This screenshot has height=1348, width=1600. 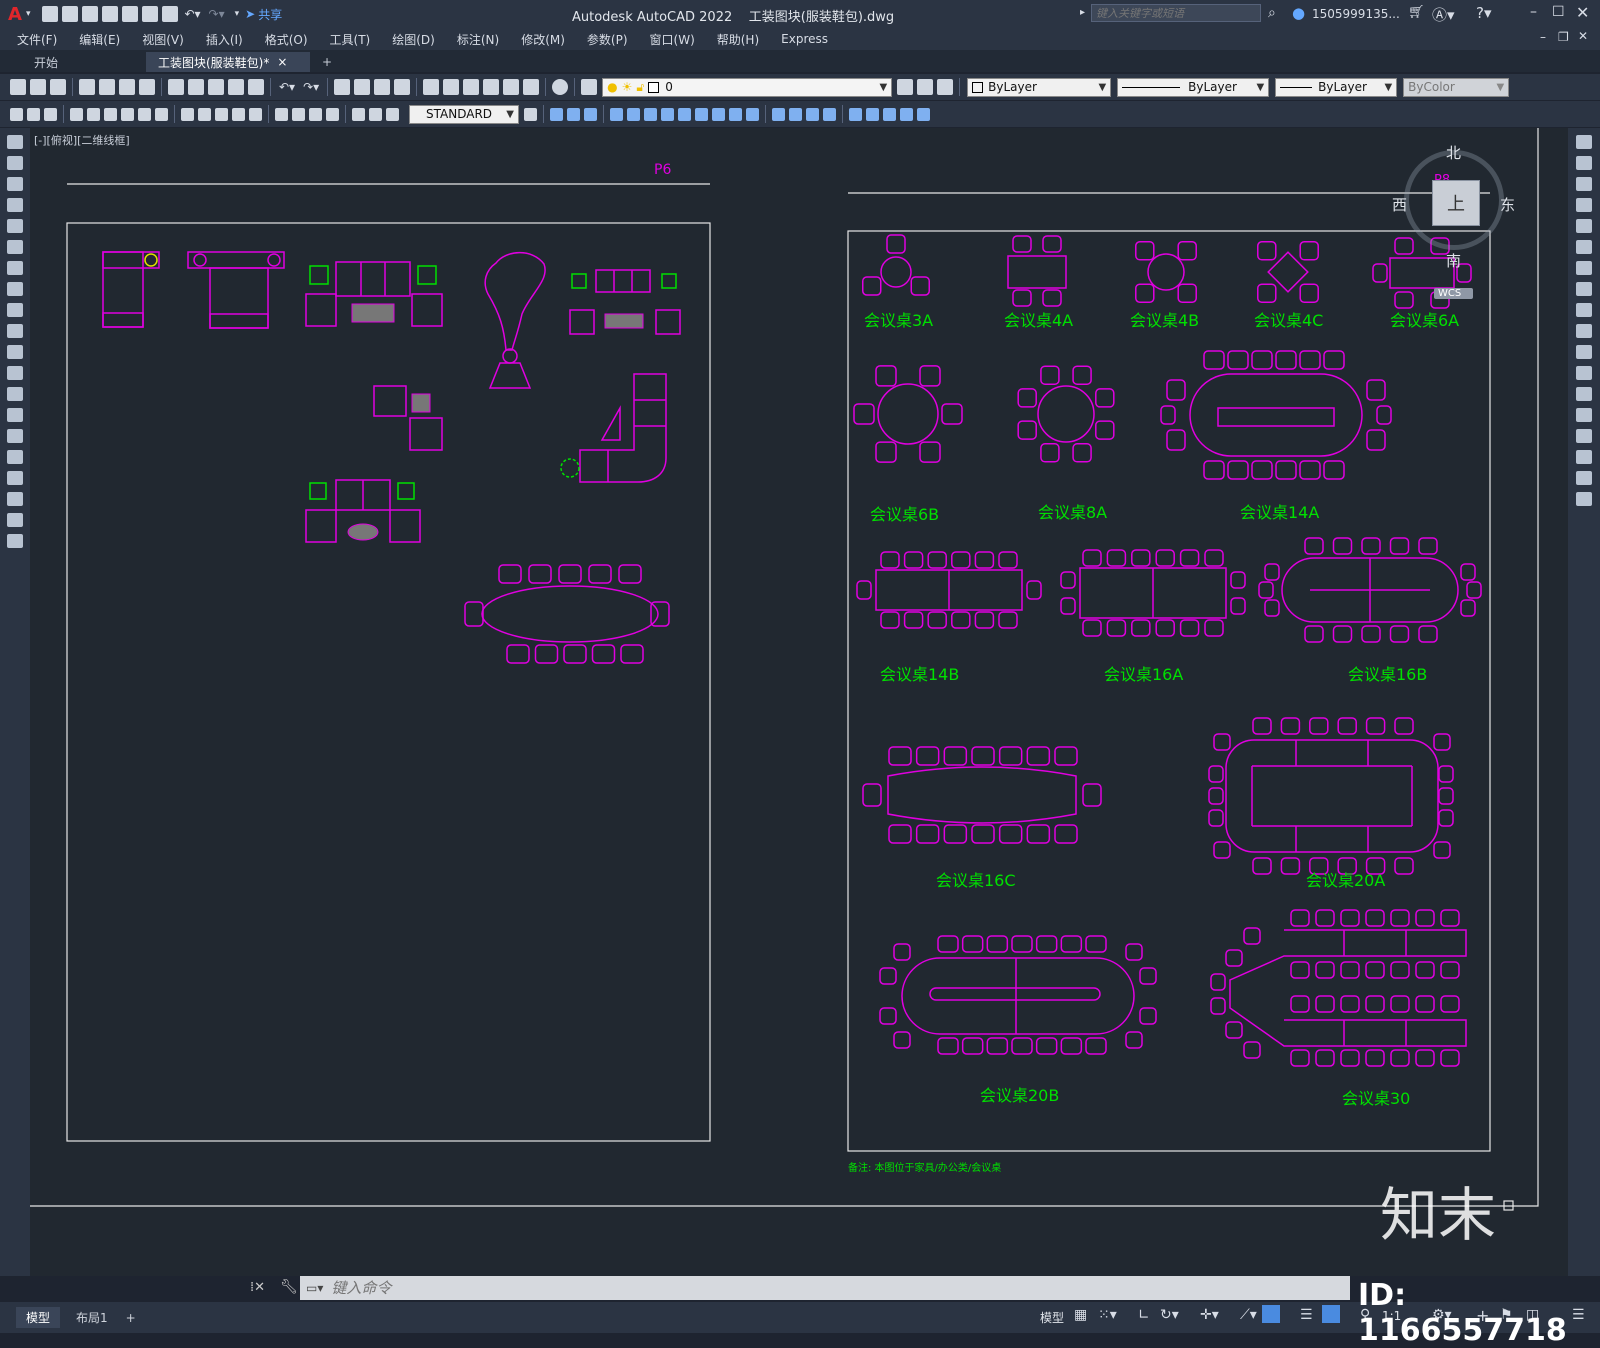 What do you see at coordinates (332, 114) in the screenshot?
I see `jogged-linear-icon` at bounding box center [332, 114].